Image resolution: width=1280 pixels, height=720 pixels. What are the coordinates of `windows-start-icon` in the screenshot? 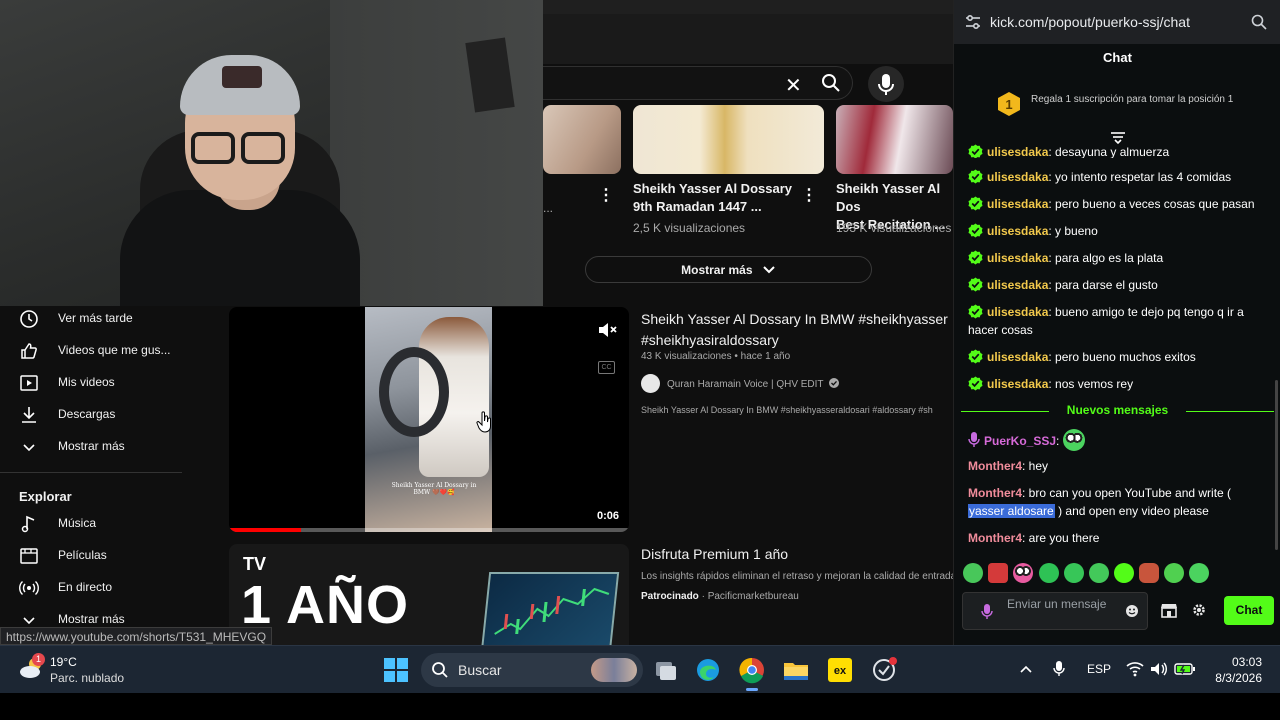 It's located at (396, 670).